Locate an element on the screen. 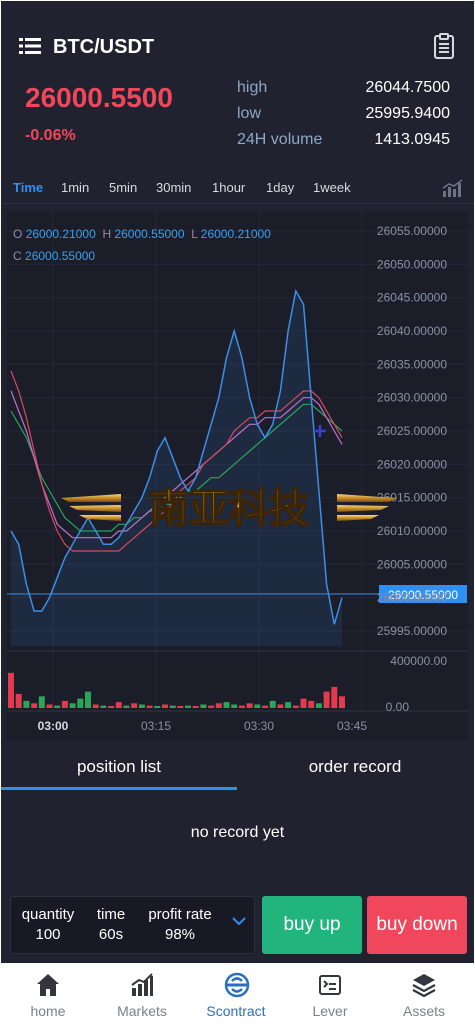  time-value: 60s is located at coordinates (111, 934).